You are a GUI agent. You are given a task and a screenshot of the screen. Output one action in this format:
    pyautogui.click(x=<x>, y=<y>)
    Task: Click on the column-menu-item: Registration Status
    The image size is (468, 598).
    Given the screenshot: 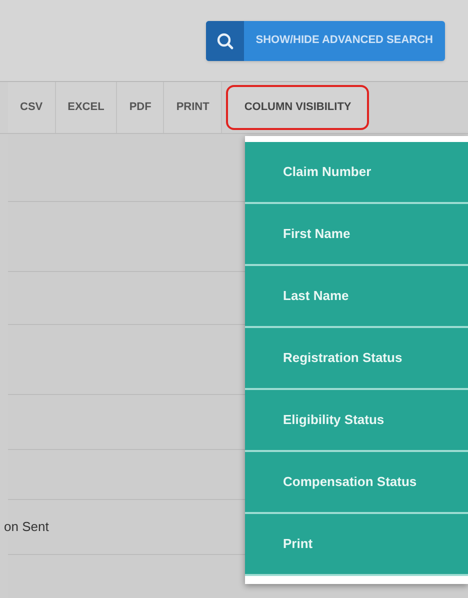 What is the action you would take?
    pyautogui.click(x=356, y=359)
    